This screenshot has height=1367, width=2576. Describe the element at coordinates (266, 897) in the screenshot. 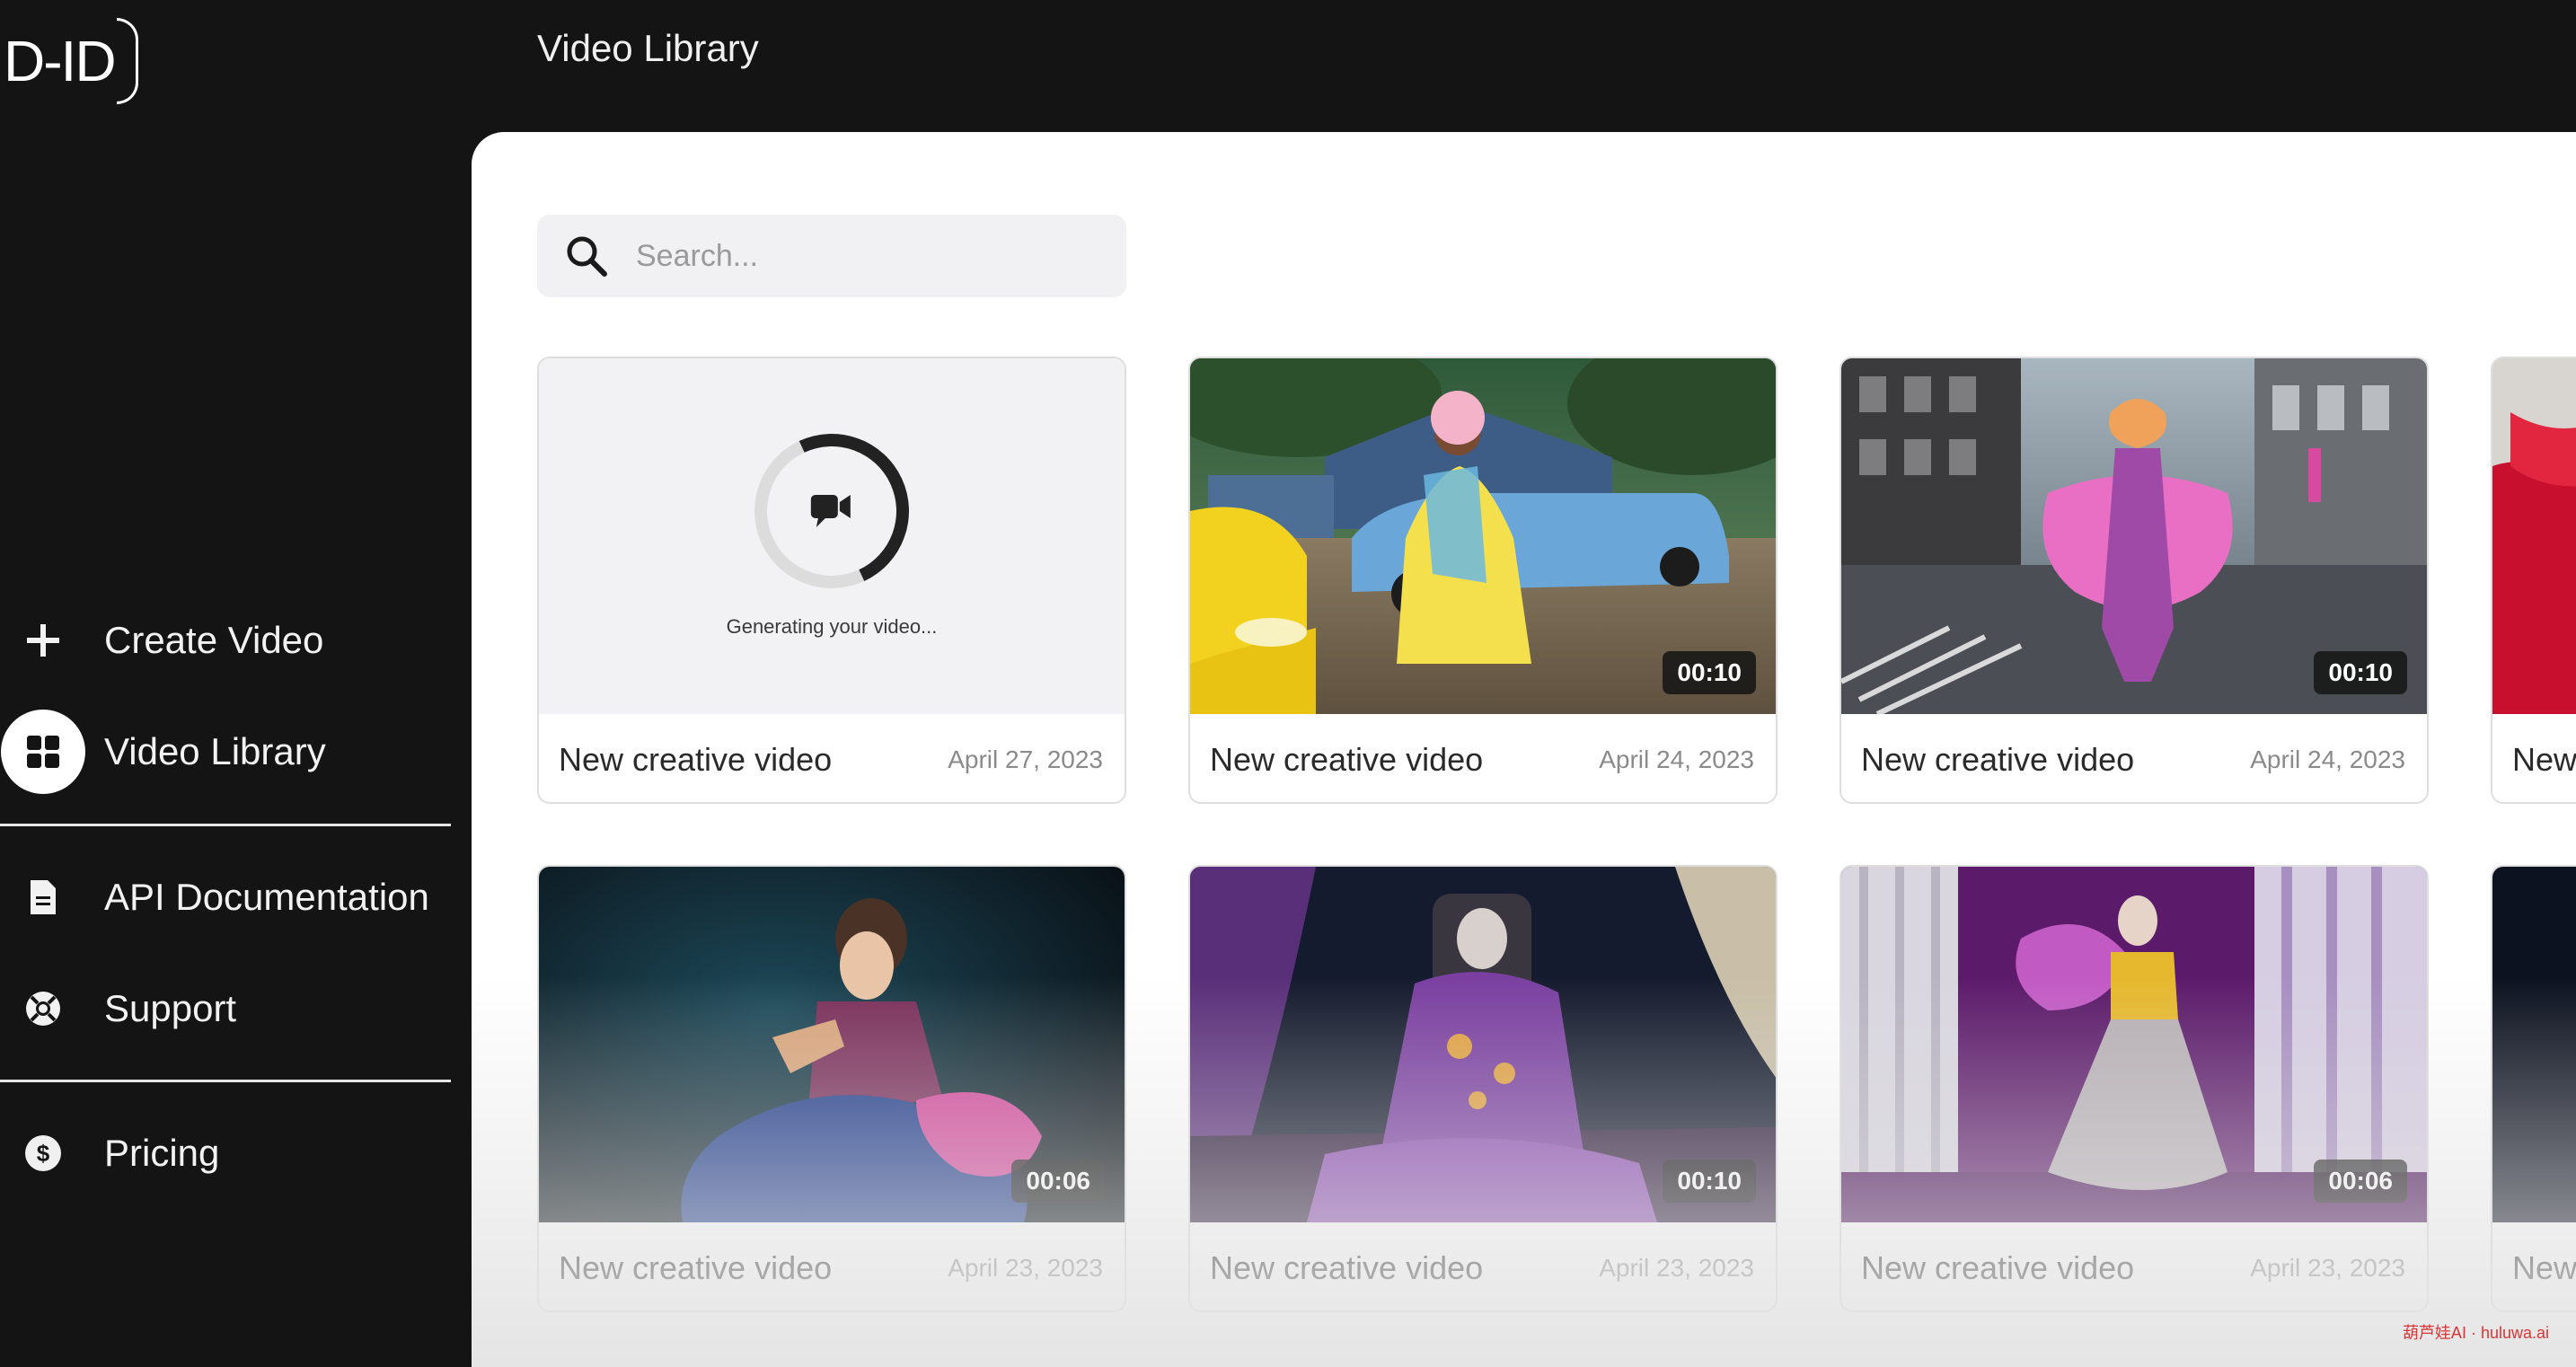

I see `sidebar-item-label: API Documentation` at that location.